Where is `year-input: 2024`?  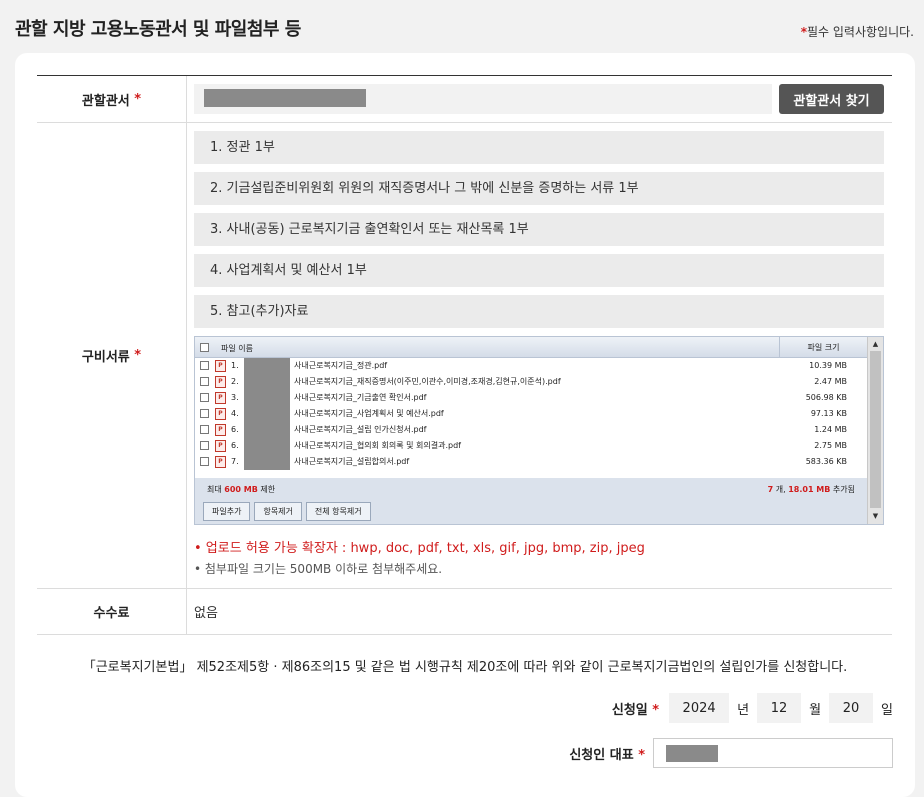
year-input: 2024 is located at coordinates (699, 708).